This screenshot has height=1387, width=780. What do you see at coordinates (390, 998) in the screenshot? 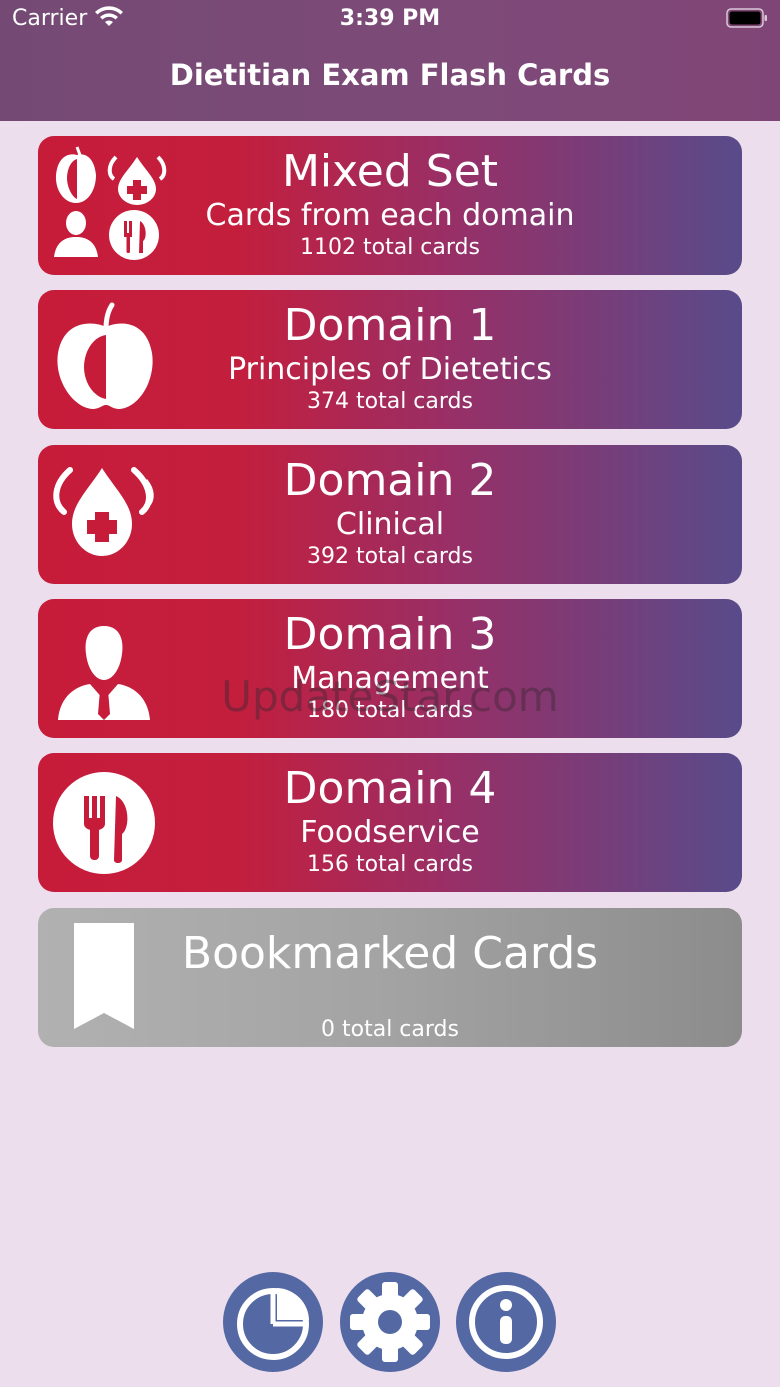
I see `card-subtitle` at bounding box center [390, 998].